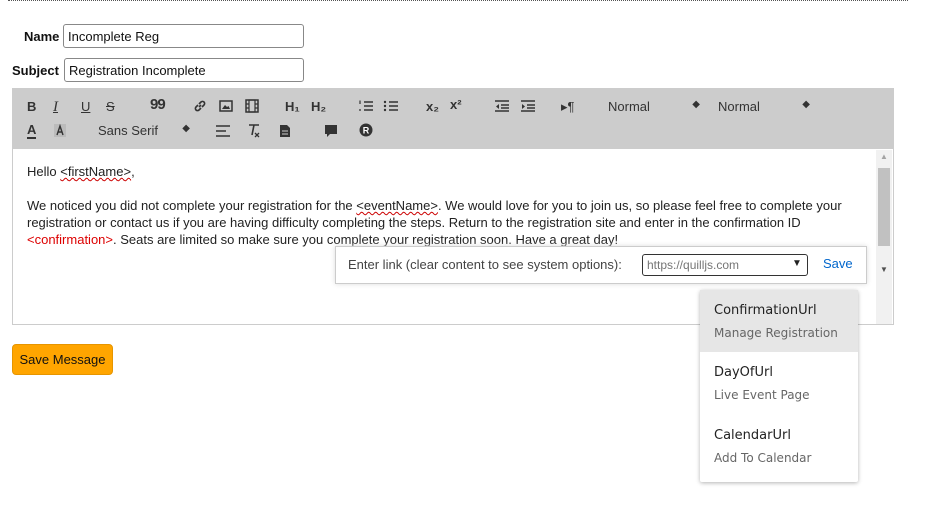 The width and height of the screenshot is (937, 515). What do you see at coordinates (654, 106) in the screenshot?
I see `size-picker: Normal ◆` at bounding box center [654, 106].